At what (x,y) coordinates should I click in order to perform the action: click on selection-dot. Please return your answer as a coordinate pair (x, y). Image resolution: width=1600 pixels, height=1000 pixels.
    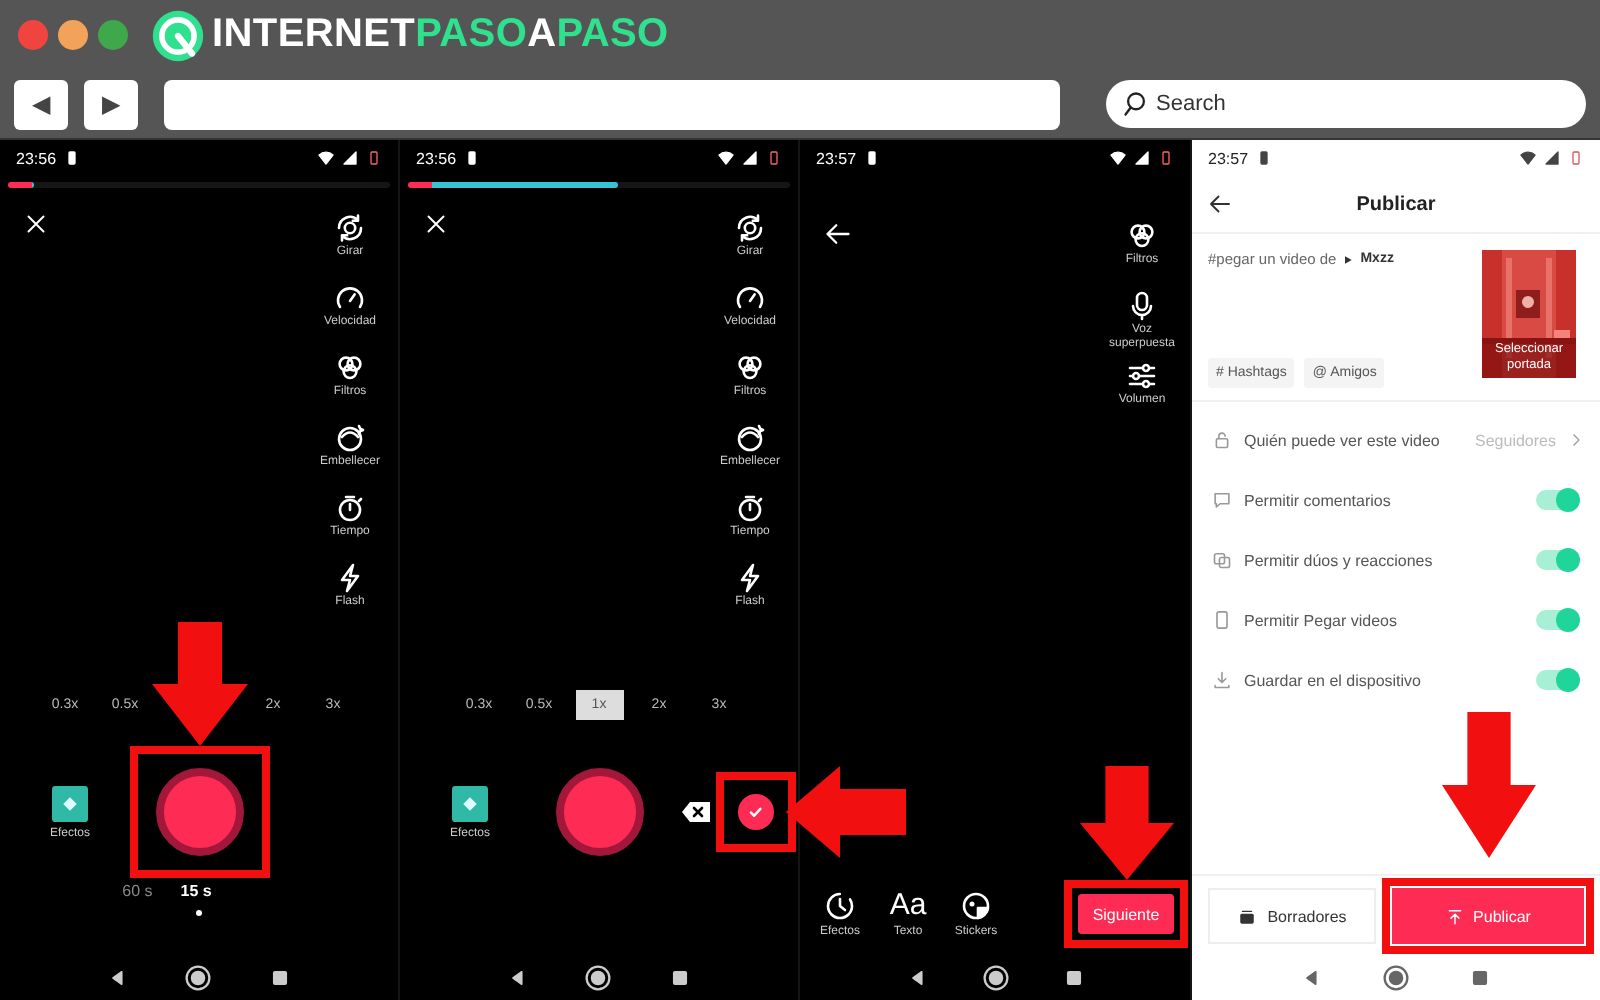
    Looking at the image, I should click on (199, 913).